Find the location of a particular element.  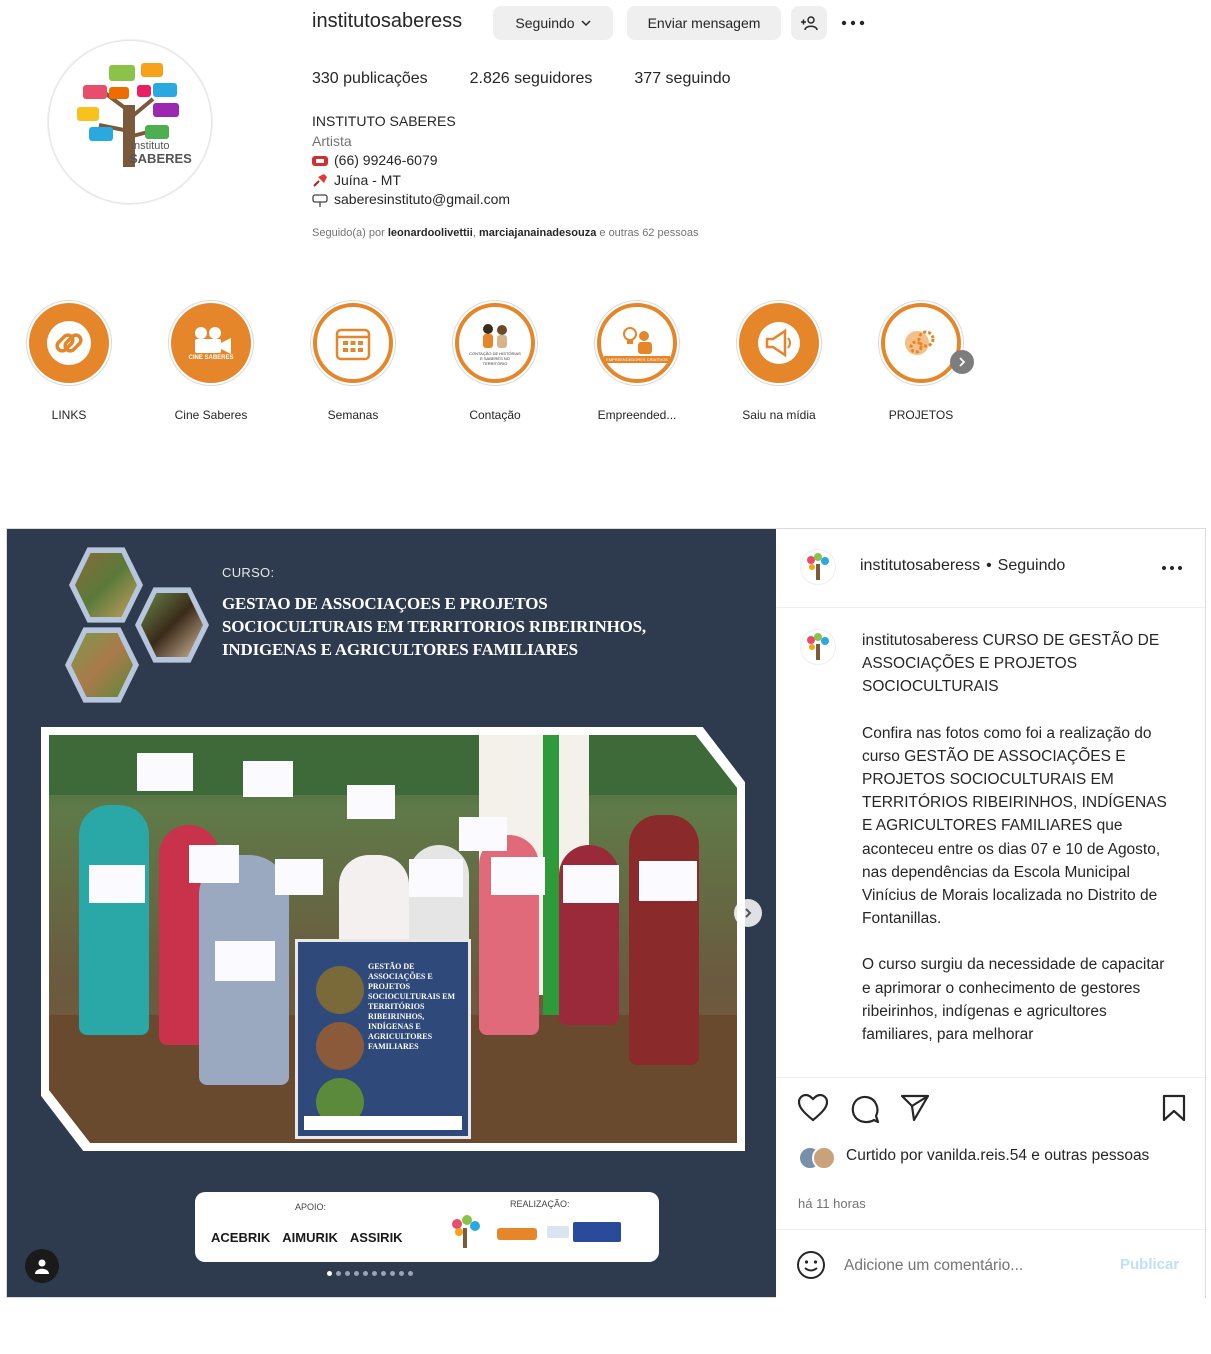

highlight-saiu-na-midia: Saiu na mídia is located at coordinates (779, 361).